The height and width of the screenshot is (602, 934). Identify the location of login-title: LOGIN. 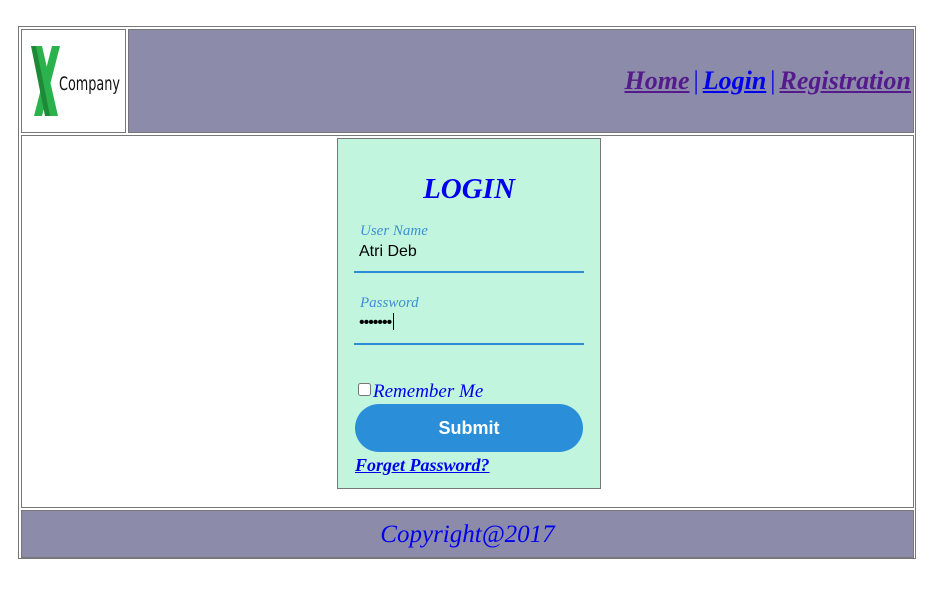
(469, 189).